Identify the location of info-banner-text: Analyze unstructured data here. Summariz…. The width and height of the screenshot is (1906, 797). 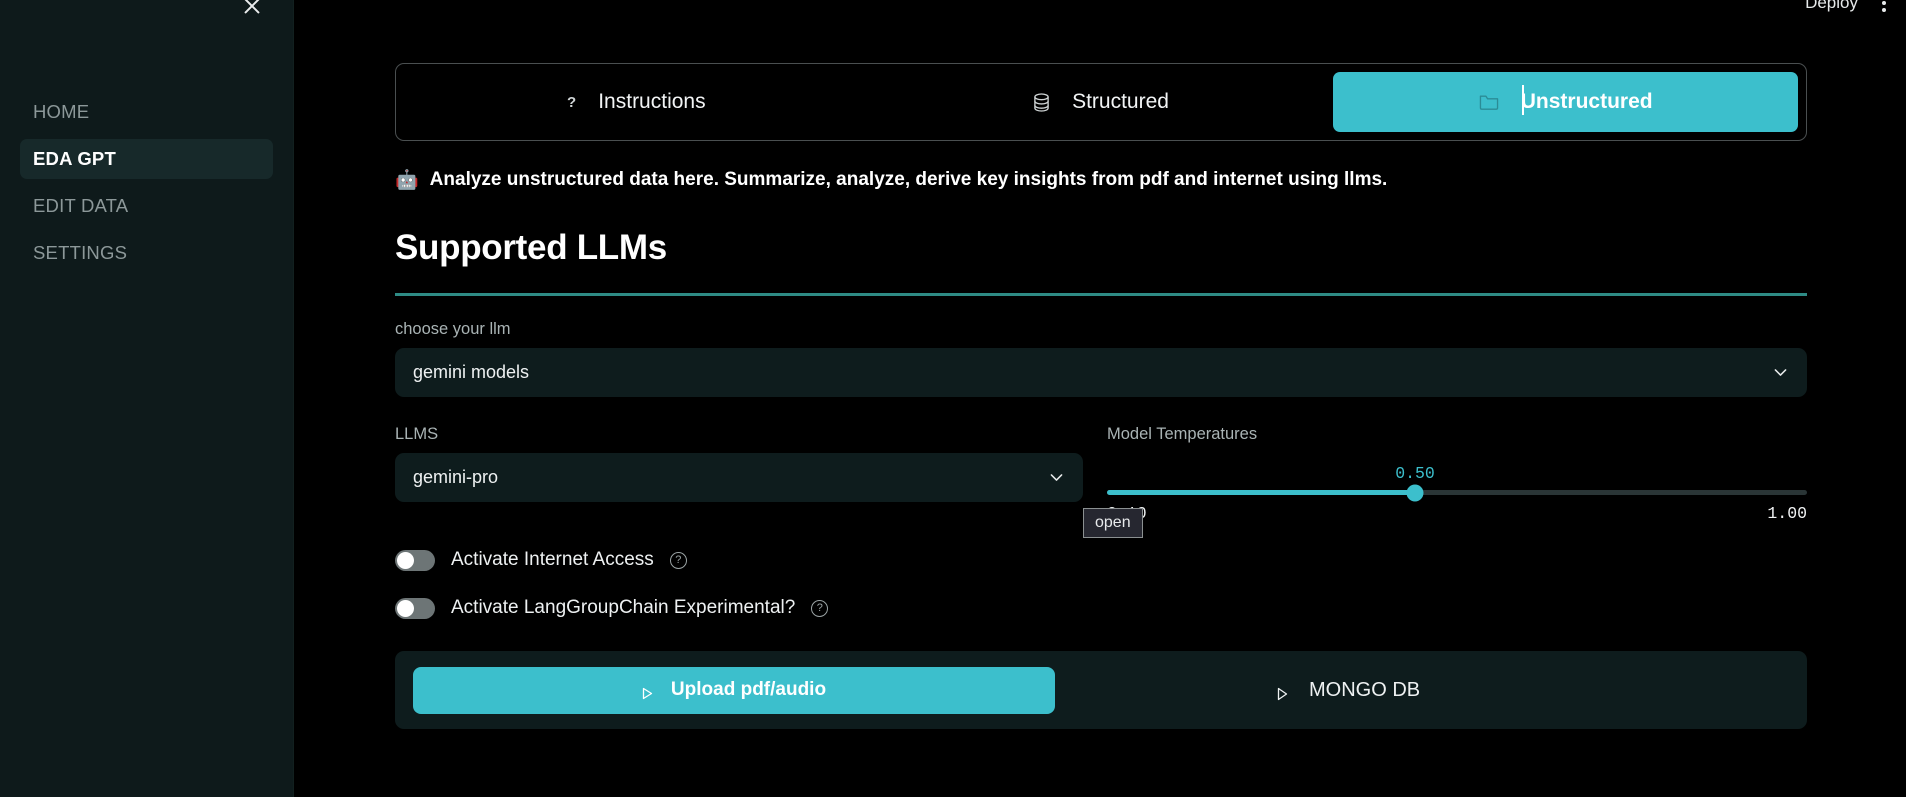
(908, 179).